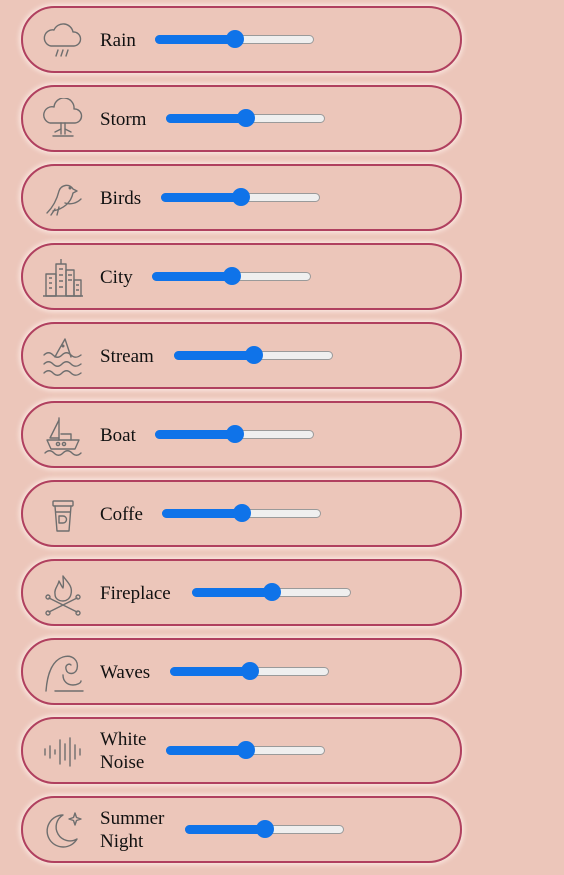 The width and height of the screenshot is (564, 875). Describe the element at coordinates (132, 830) in the screenshot. I see `sound-label: Summer Night` at that location.